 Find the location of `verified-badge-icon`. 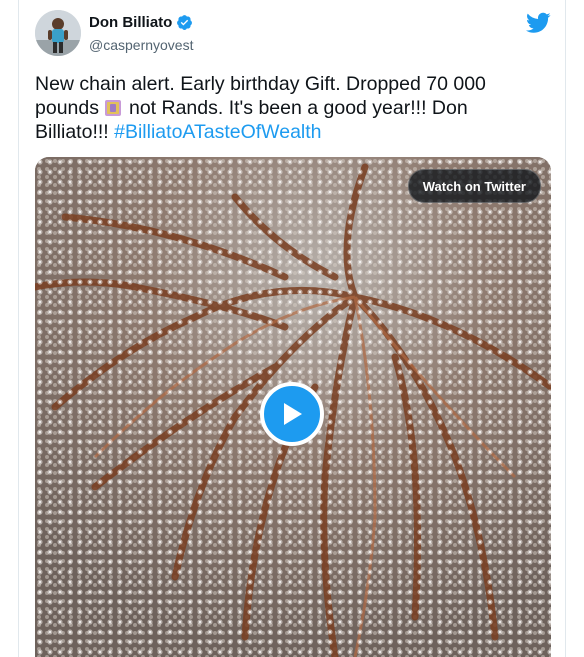

verified-badge-icon is located at coordinates (185, 22).